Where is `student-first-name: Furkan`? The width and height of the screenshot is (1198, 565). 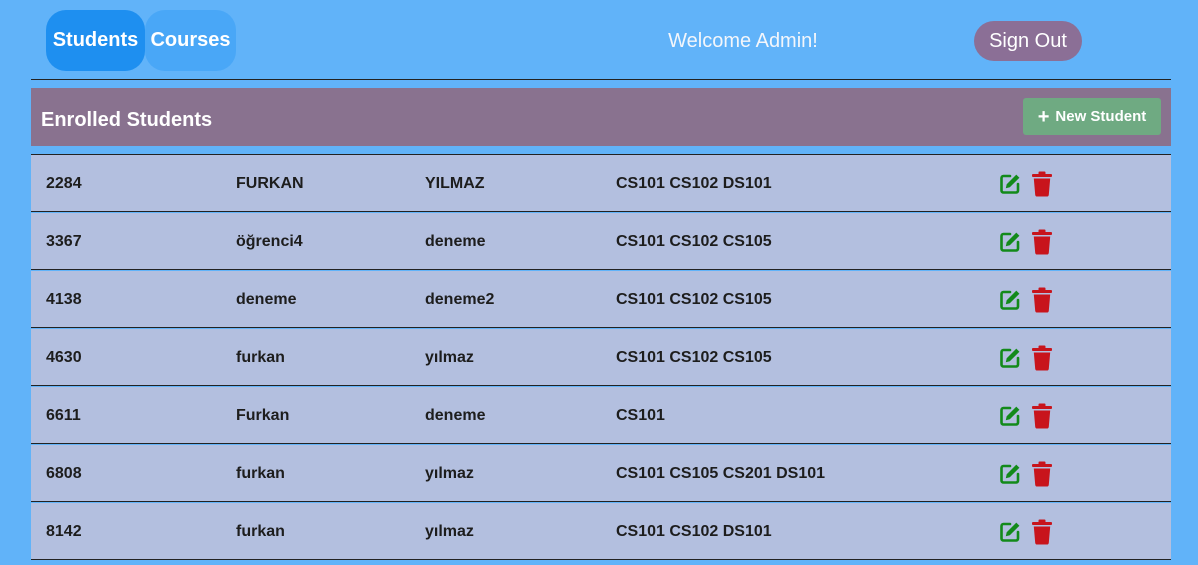 student-first-name: Furkan is located at coordinates (263, 415).